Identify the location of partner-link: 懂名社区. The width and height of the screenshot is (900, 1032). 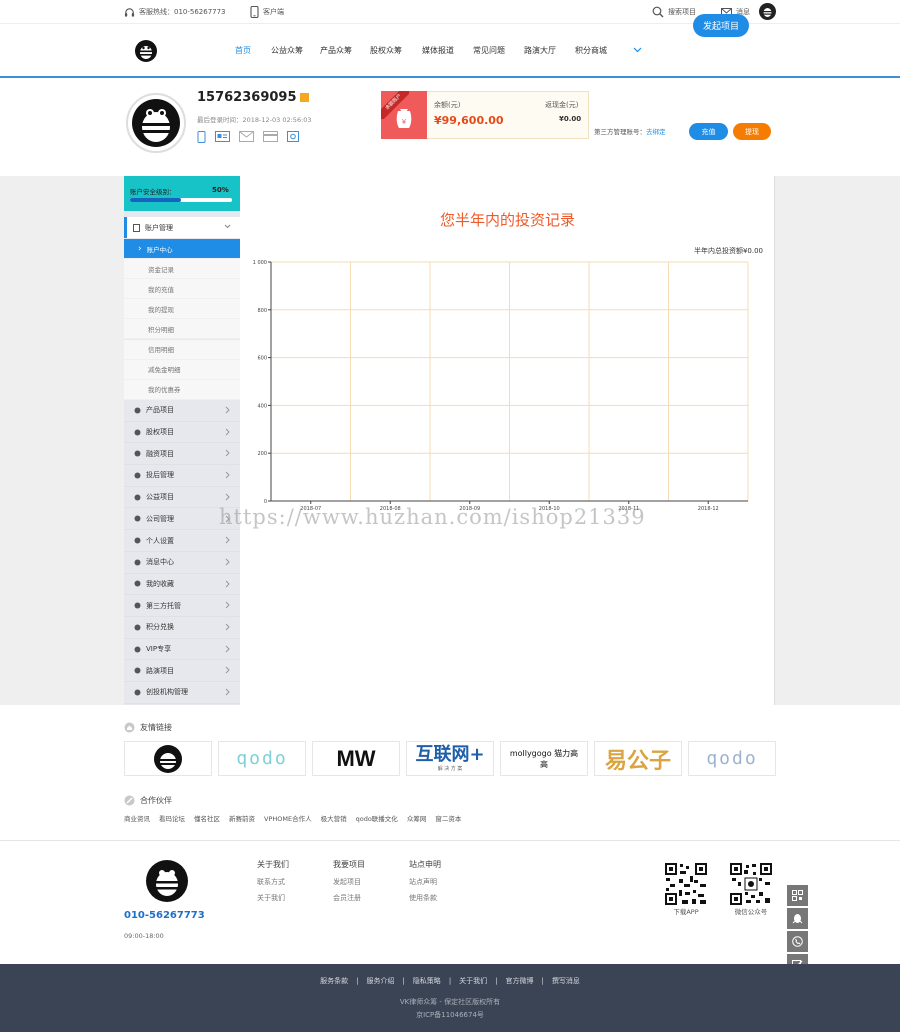
(207, 818).